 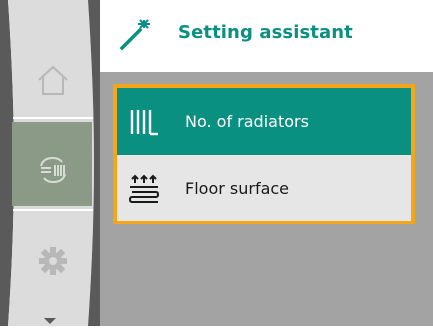 What do you see at coordinates (247, 121) in the screenshot?
I see `menu-item-label: No. of radiators` at bounding box center [247, 121].